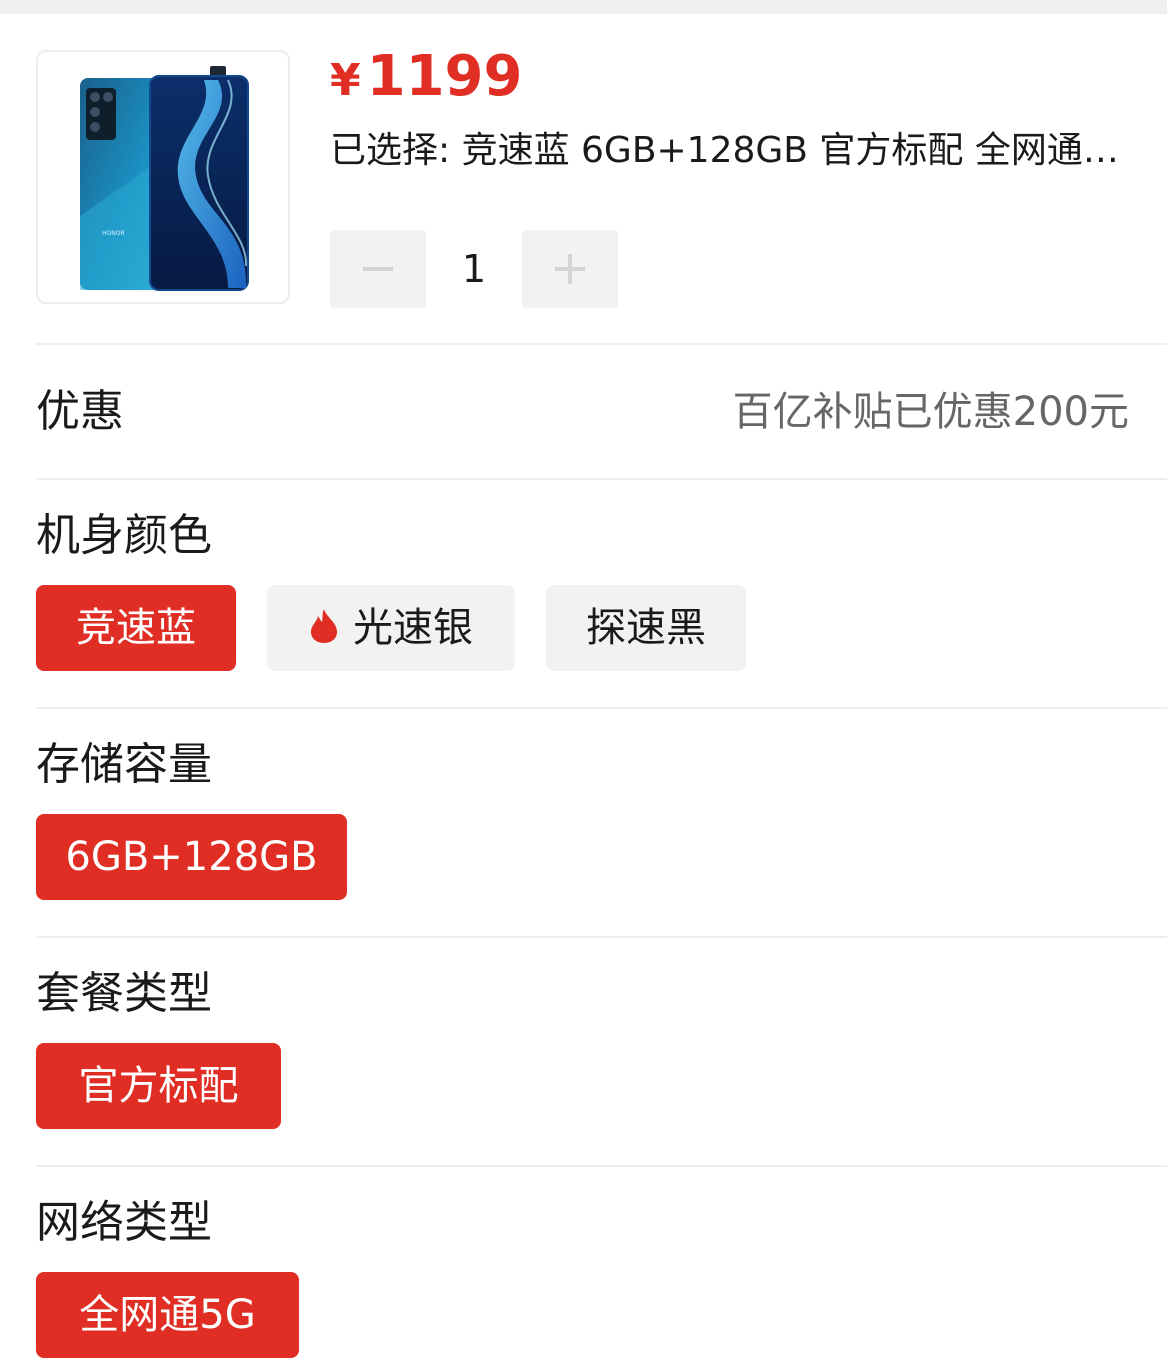 The image size is (1167, 1358). What do you see at coordinates (570, 269) in the screenshot?
I see `quantity-increase-button` at bounding box center [570, 269].